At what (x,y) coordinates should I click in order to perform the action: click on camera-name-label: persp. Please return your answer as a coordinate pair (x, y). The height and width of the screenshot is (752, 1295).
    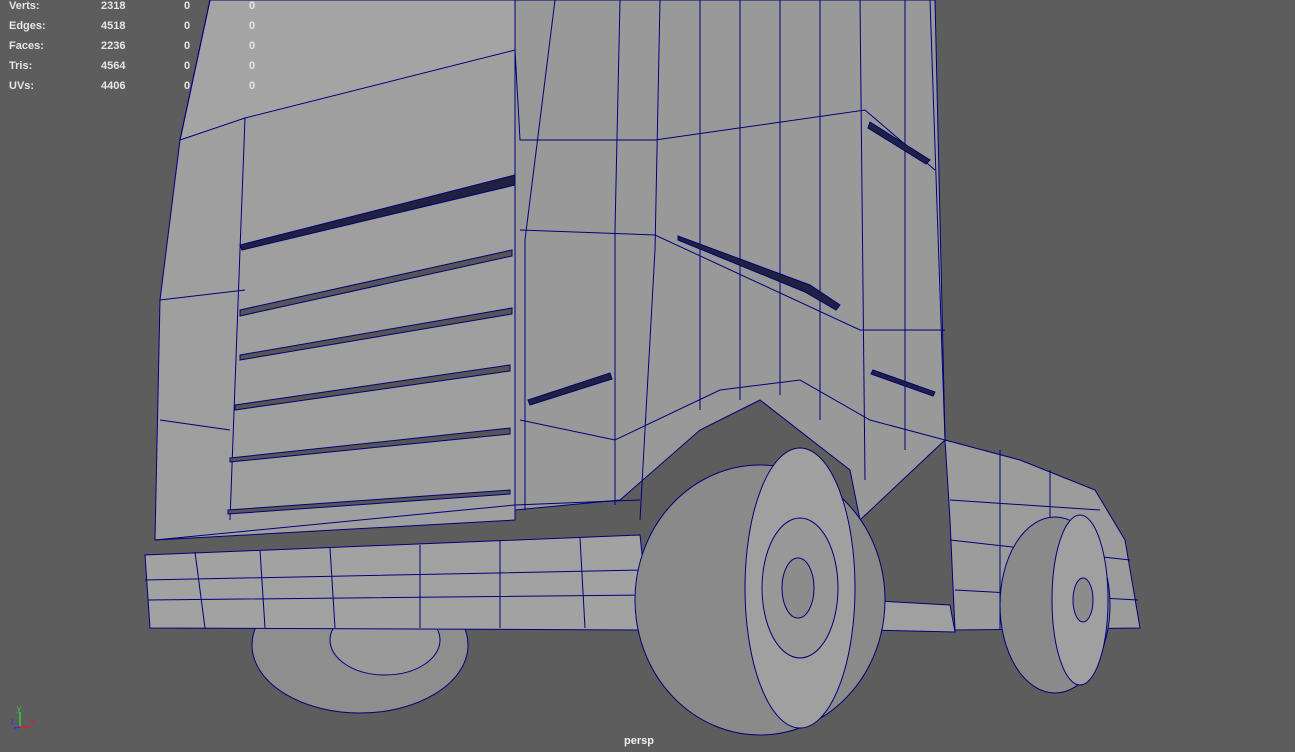
    Looking at the image, I should click on (639, 741).